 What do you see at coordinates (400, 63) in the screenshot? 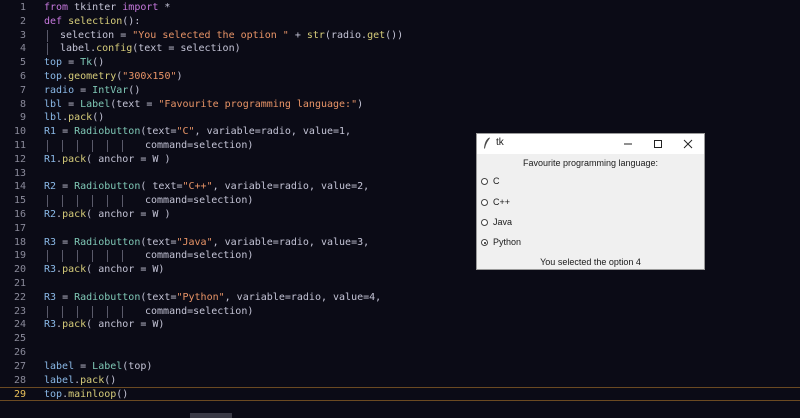
I see `code-line: 5 top = Tk()` at bounding box center [400, 63].